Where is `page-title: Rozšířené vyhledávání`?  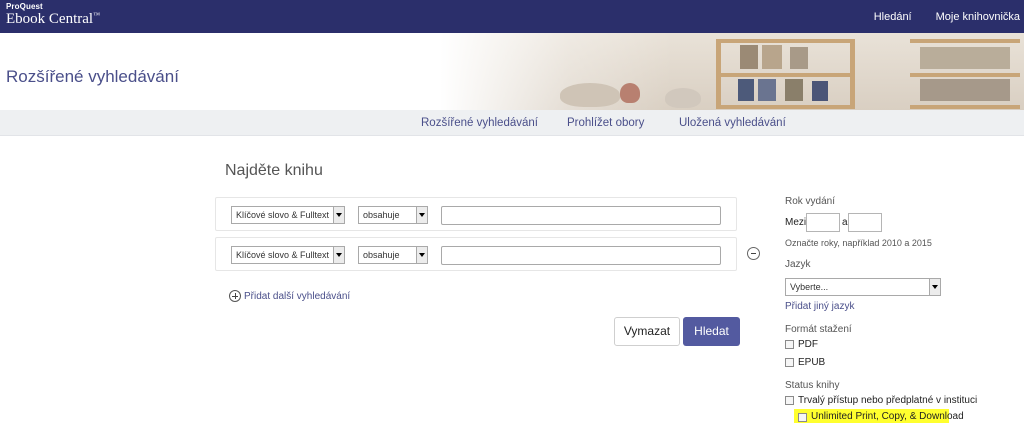
page-title: Rozšířené vyhledávání is located at coordinates (92, 76).